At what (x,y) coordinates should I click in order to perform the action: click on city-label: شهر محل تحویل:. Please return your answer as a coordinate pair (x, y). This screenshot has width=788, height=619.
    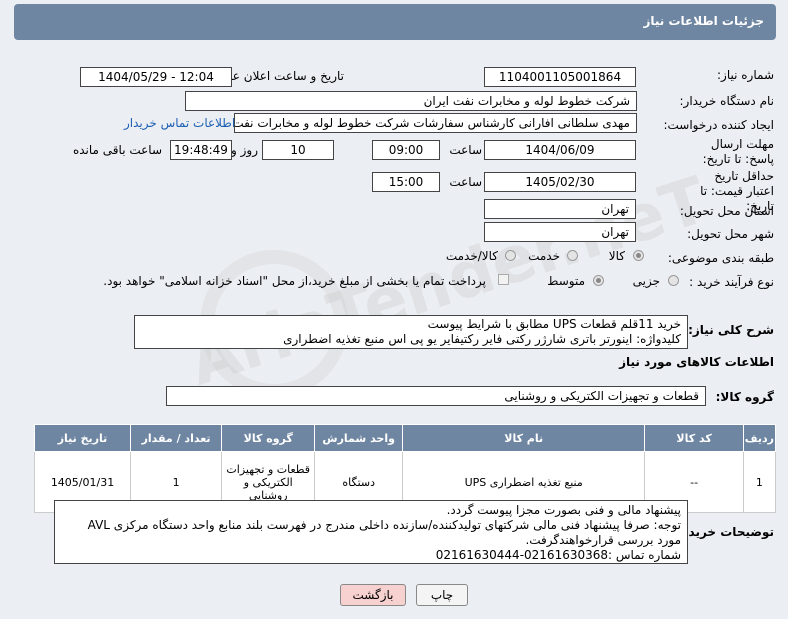
    Looking at the image, I should click on (730, 234).